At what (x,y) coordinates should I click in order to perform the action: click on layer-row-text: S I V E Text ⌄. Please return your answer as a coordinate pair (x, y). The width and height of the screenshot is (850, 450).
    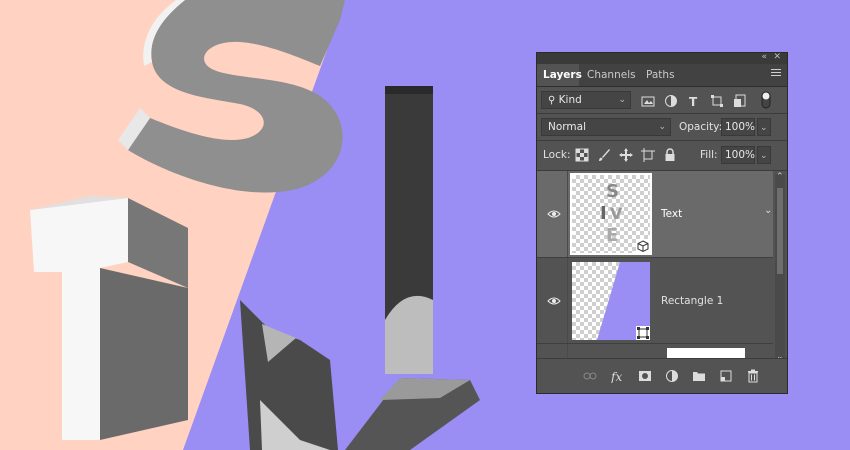
    Looking at the image, I should click on (655, 214).